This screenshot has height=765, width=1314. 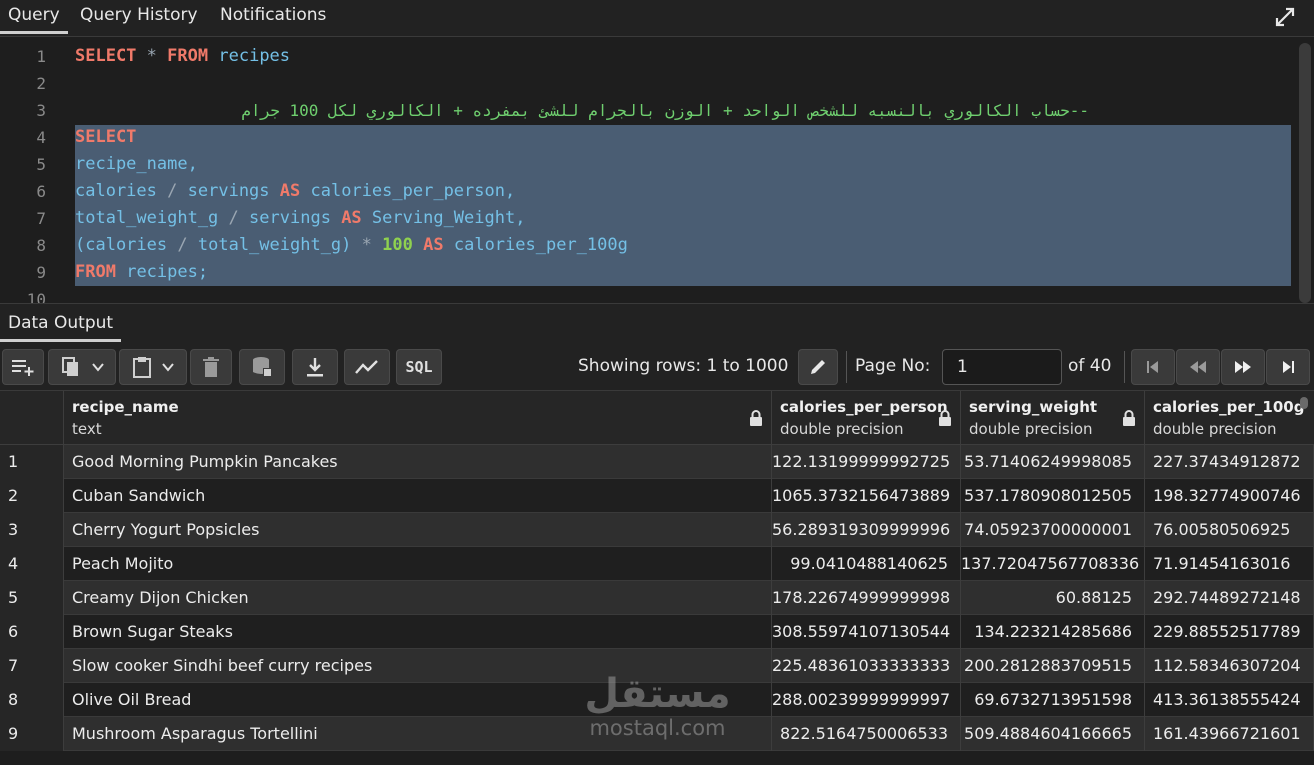 I want to click on tab-query: Query, so click(x=34, y=17).